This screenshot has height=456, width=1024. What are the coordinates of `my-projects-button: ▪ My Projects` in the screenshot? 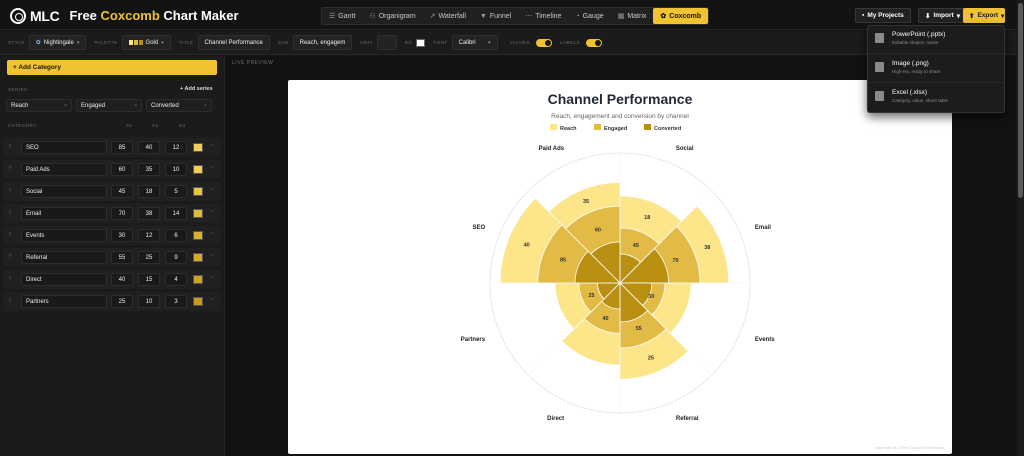 It's located at (883, 15).